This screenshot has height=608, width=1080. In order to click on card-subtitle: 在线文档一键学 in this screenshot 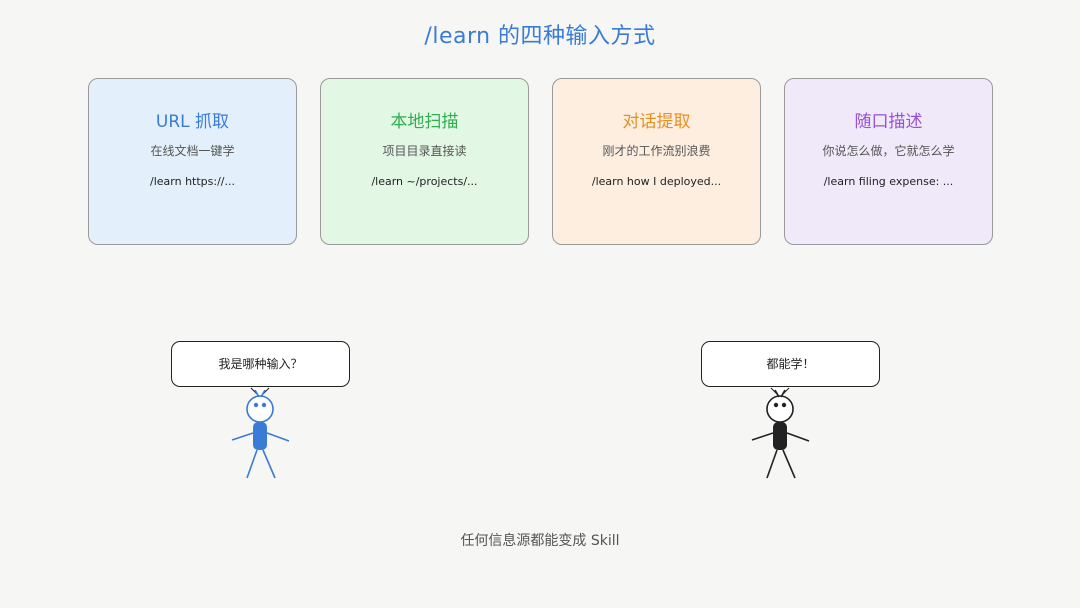, I will do `click(192, 151)`.